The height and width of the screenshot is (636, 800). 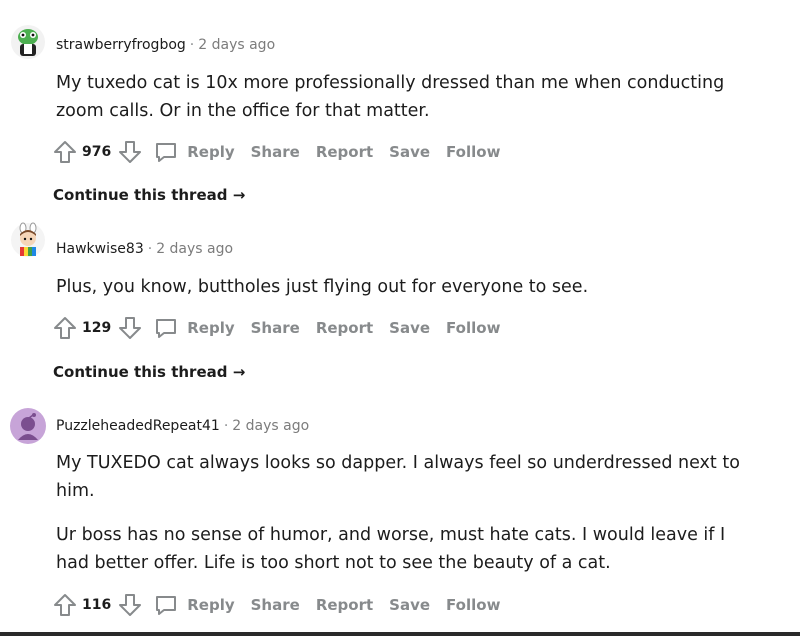 What do you see at coordinates (121, 45) in the screenshot?
I see `author-name: strawberryfrogbog` at bounding box center [121, 45].